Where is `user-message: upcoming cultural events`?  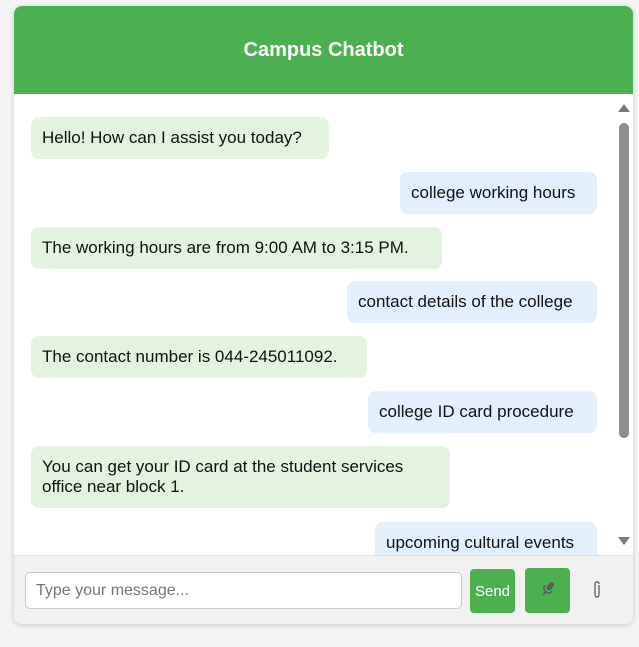 user-message: upcoming cultural events is located at coordinates (486, 538).